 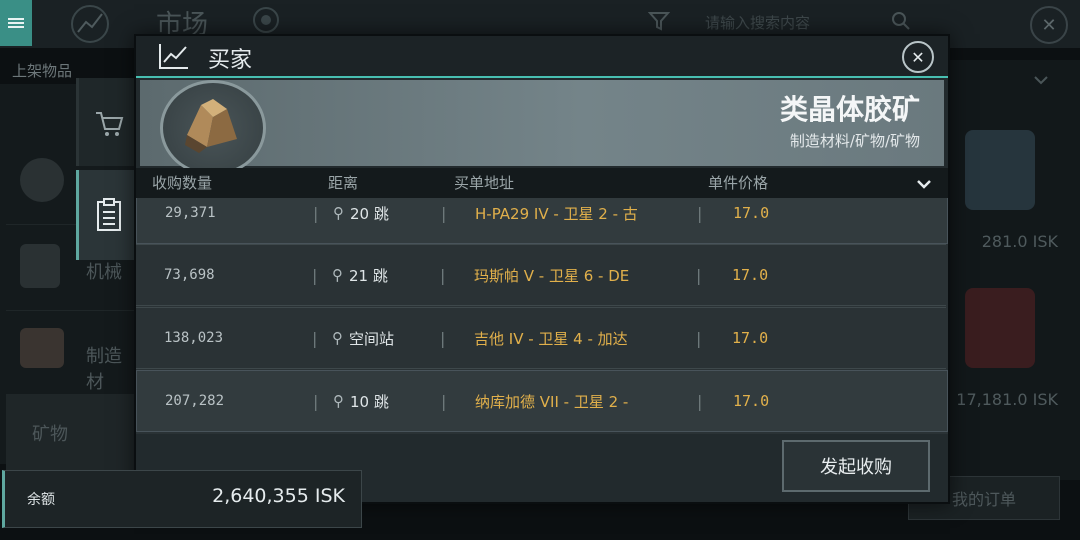 I want to click on close-market-icon: ✕, so click(x=1049, y=25).